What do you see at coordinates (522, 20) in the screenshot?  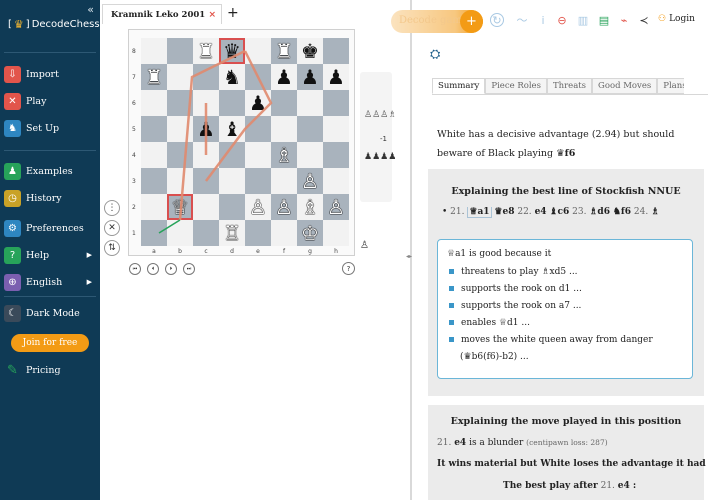 I see `trend-icon: 〜` at bounding box center [522, 20].